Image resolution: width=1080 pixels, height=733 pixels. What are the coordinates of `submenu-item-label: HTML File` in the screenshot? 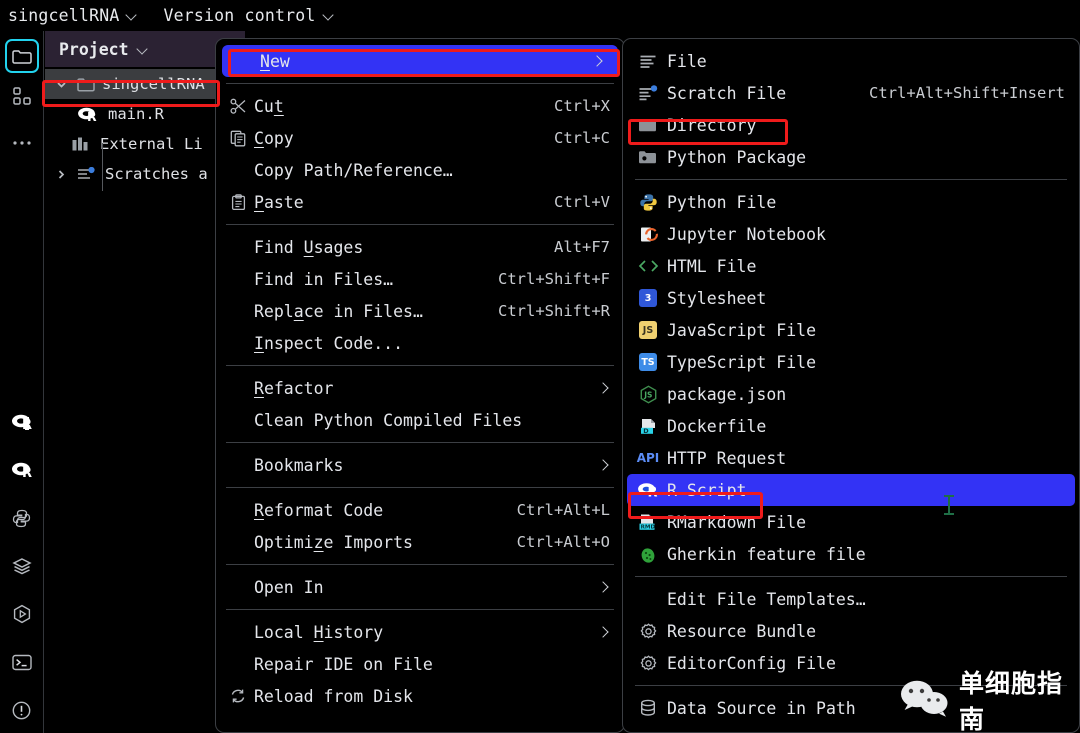 It's located at (712, 266).